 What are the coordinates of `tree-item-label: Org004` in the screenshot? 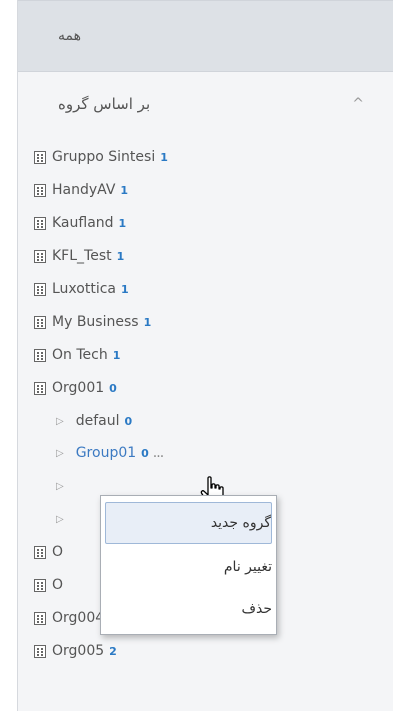 It's located at (78, 618).